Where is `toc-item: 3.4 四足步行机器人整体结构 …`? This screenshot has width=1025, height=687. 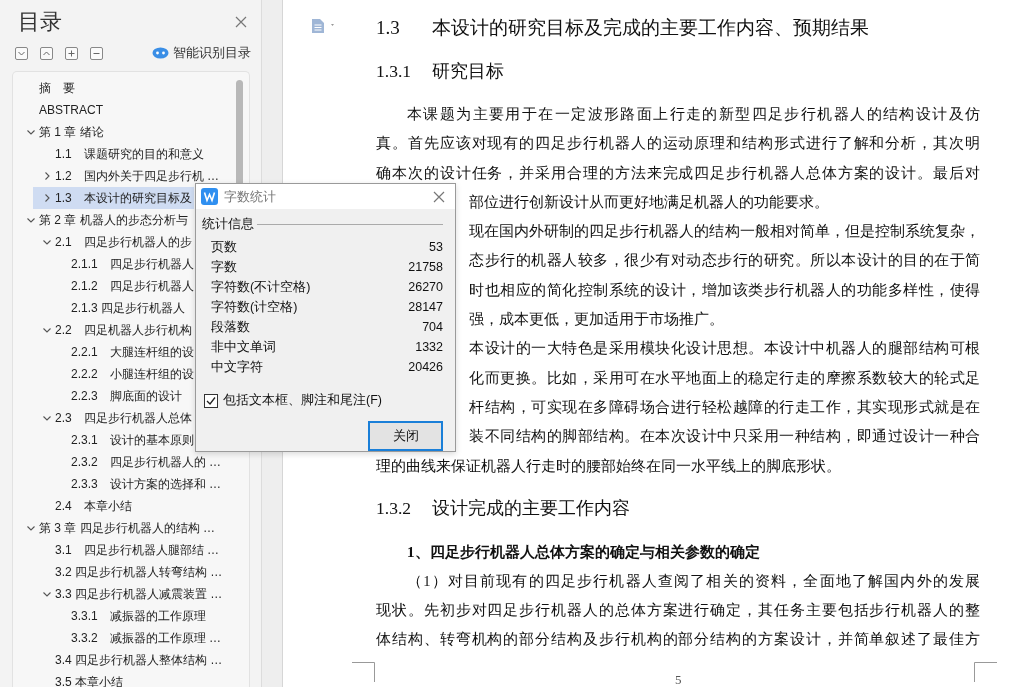
toc-item: 3.4 四足步行机器人整体结构 … is located at coordinates (129, 660).